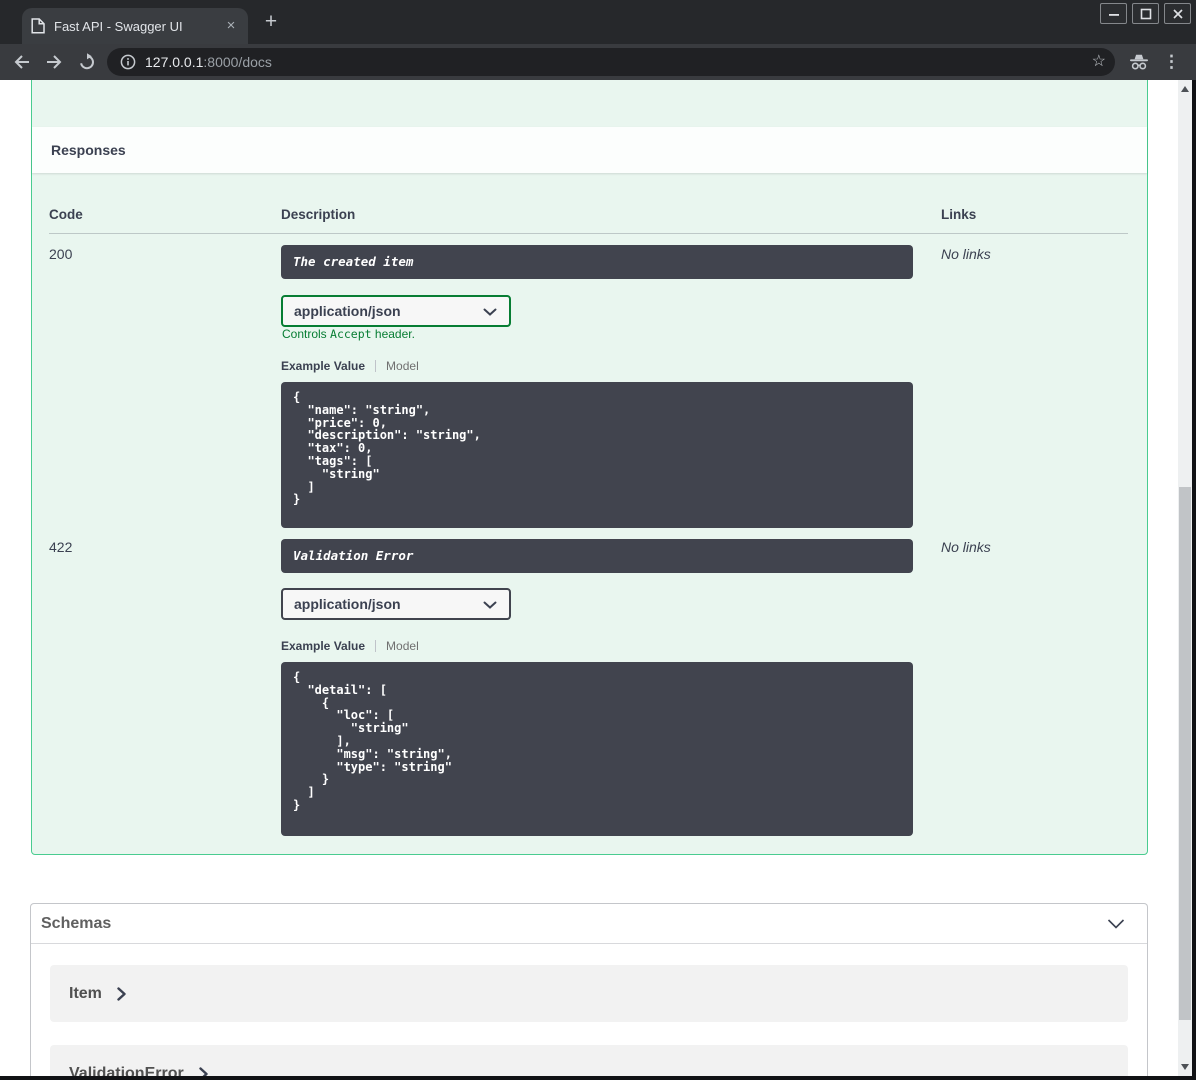 The height and width of the screenshot is (1080, 1196). I want to click on model-name: Item, so click(85, 993).